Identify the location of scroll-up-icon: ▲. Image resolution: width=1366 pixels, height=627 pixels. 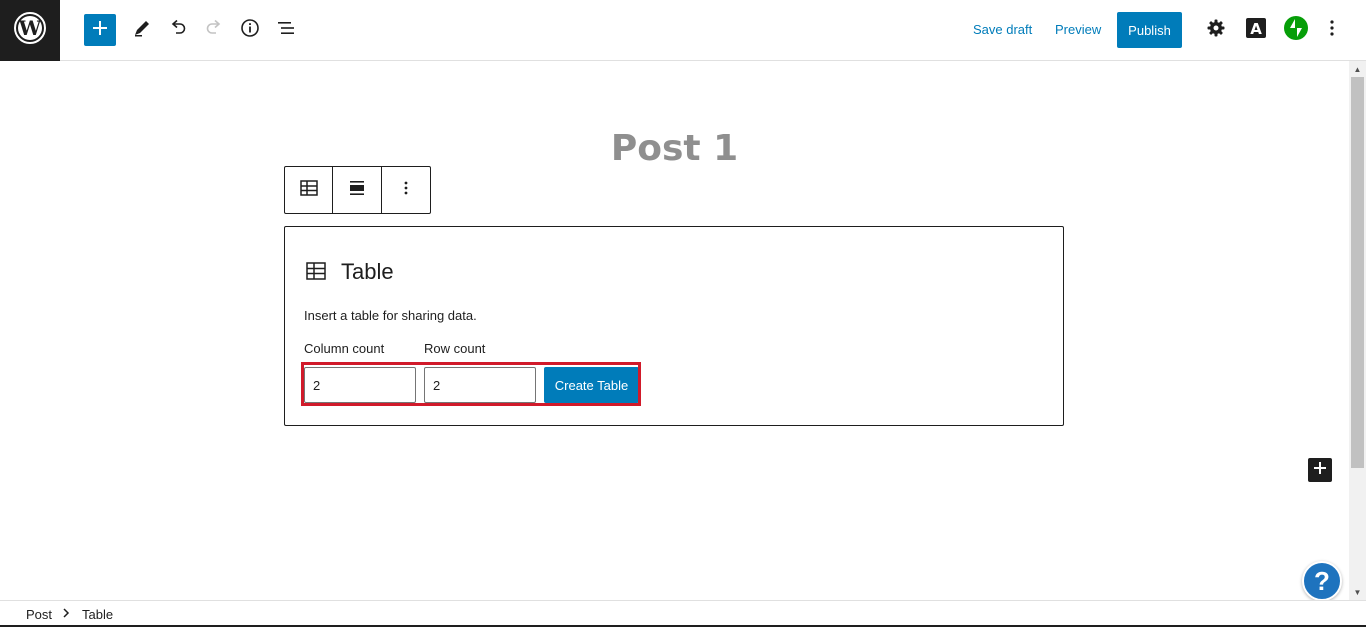
(1357, 69).